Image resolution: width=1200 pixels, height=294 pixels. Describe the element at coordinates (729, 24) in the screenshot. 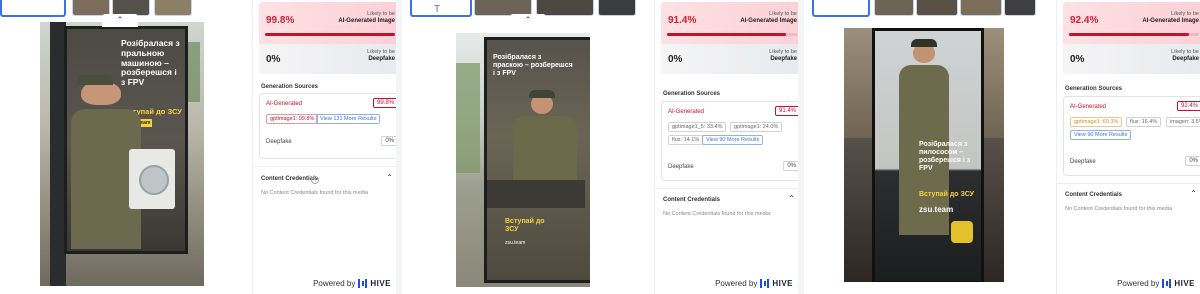

I see `ai-card: 91.4% Likely to be AI-Generated Image` at that location.